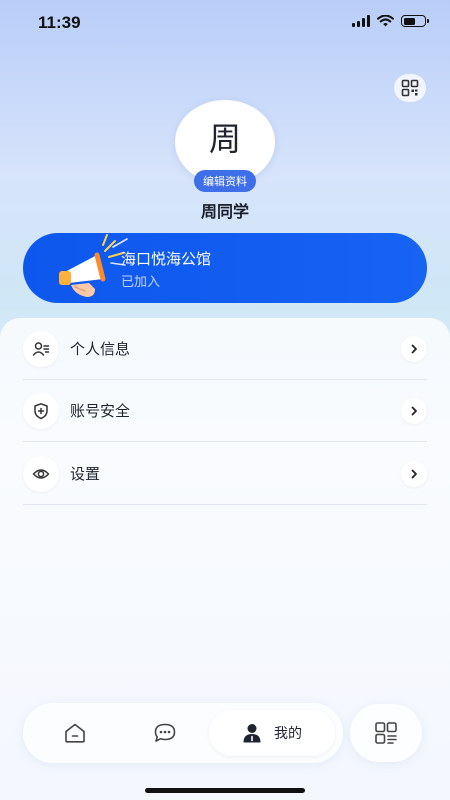 Image resolution: width=450 pixels, height=800 pixels. Describe the element at coordinates (225, 268) in the screenshot. I see `organization-card: 海口悦海公馆 已加入` at that location.